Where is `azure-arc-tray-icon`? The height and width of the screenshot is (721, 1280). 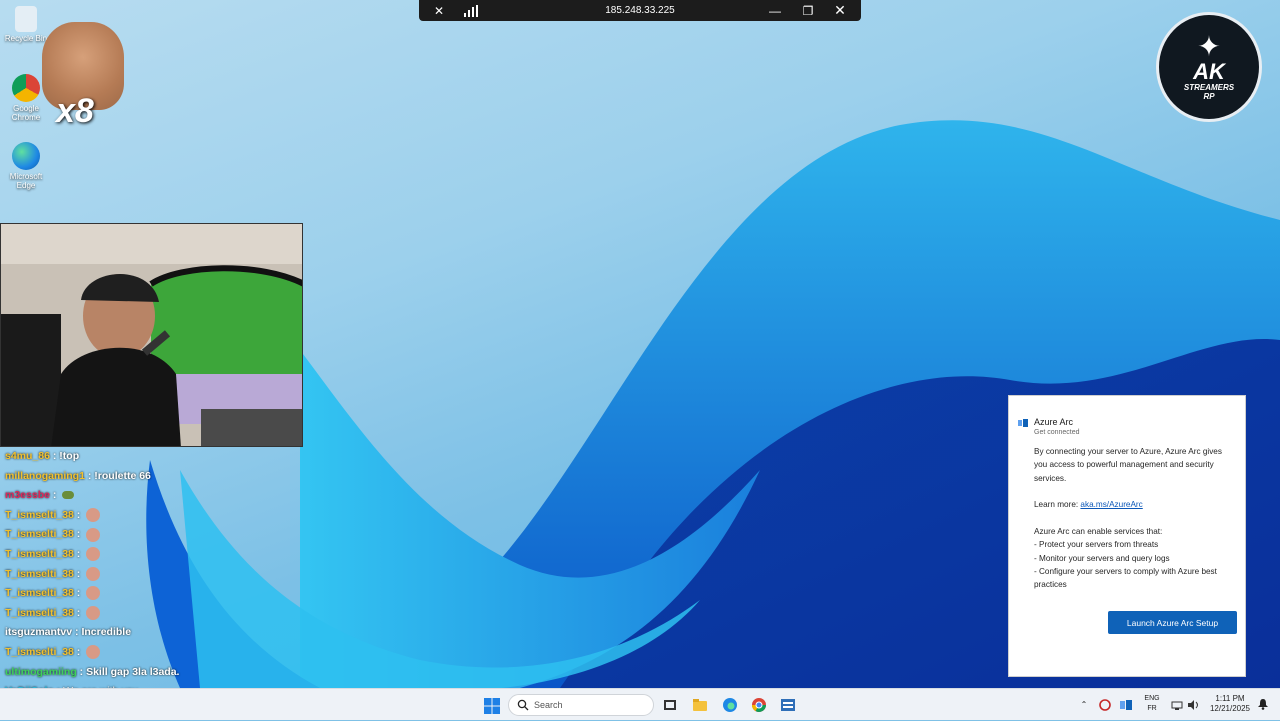 azure-arc-tray-icon is located at coordinates (1126, 704).